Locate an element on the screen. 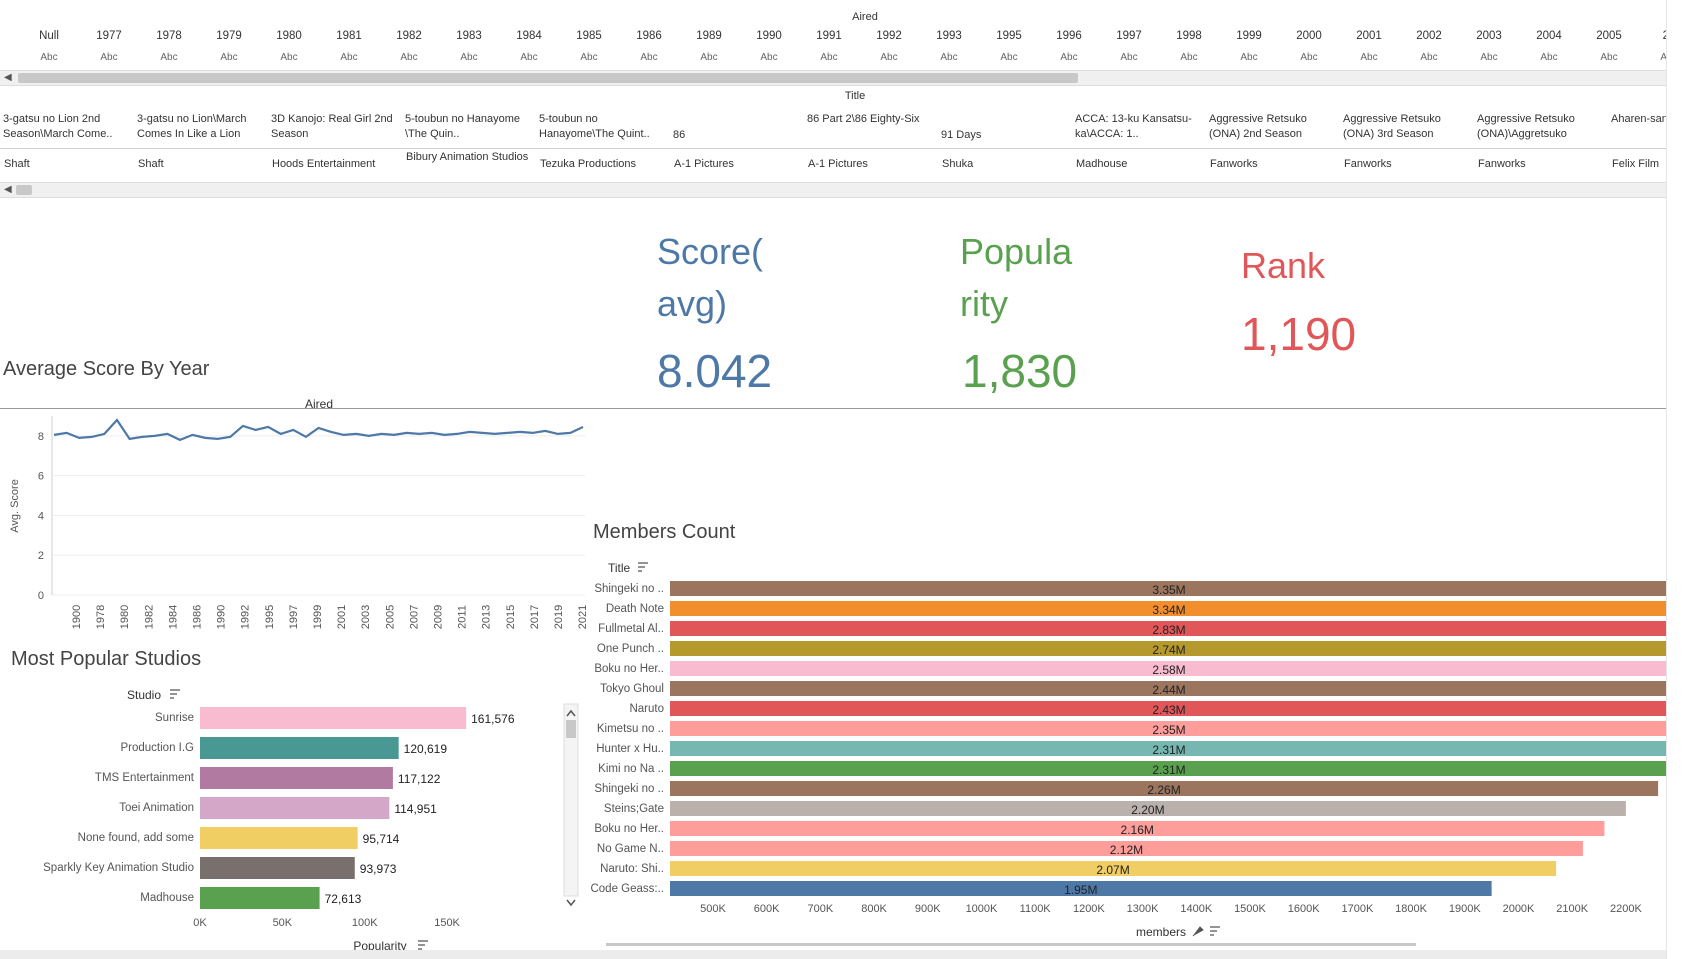  members-value-label: 2.44M is located at coordinates (1168, 690).